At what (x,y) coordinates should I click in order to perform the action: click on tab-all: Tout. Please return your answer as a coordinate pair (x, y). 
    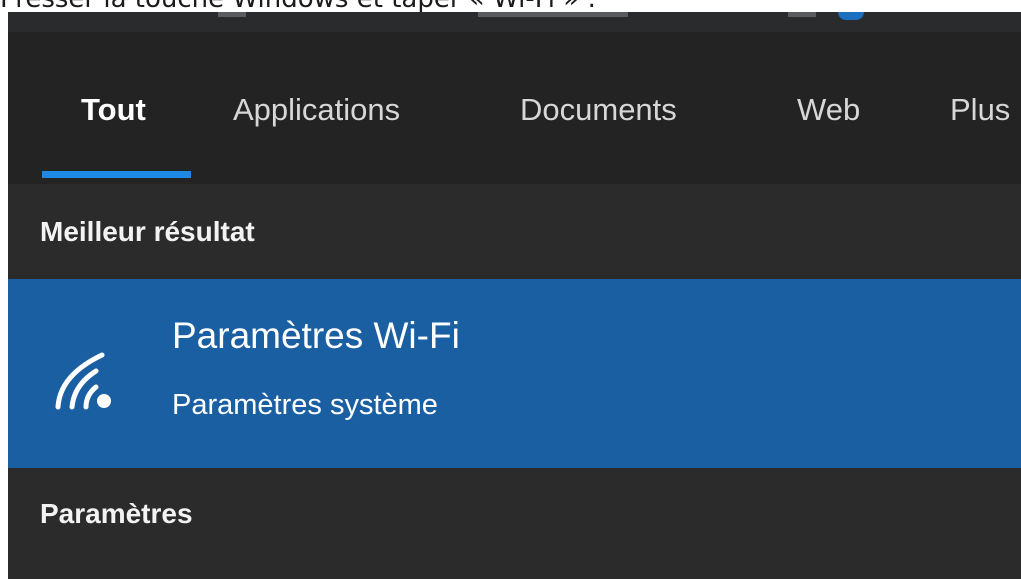
    Looking at the image, I should click on (113, 110).